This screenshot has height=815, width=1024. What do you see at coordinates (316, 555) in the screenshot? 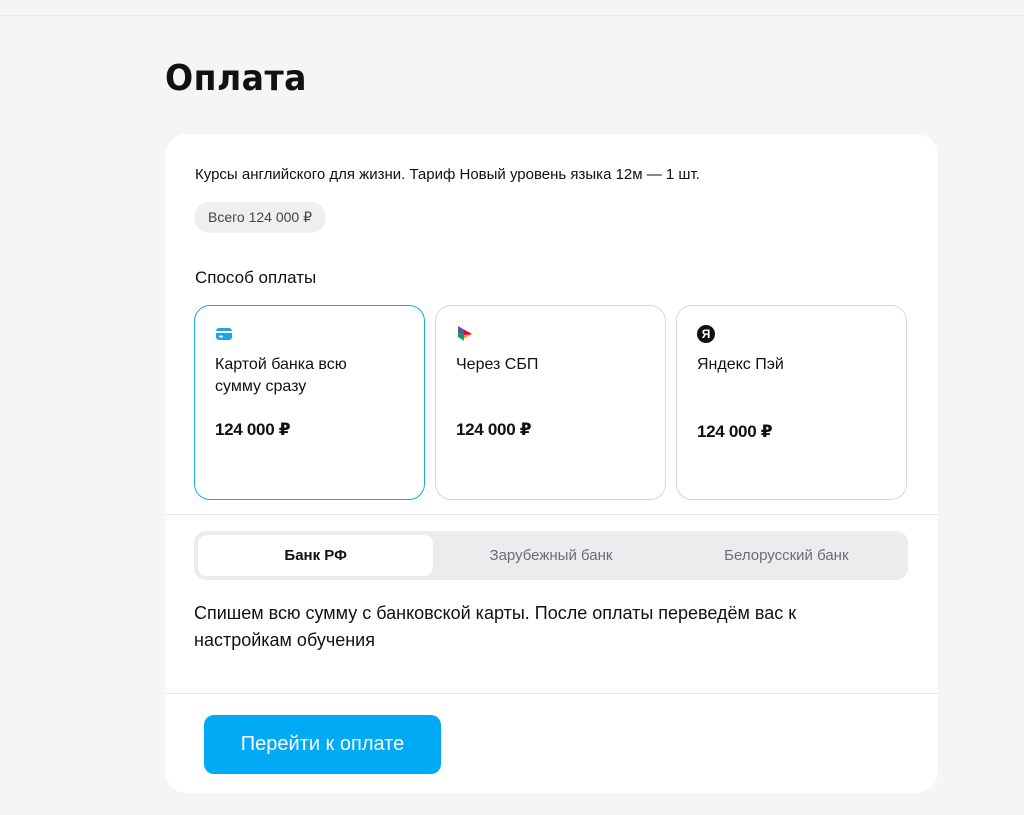
I see `tab-bank-rf: Банк РФ` at bounding box center [316, 555].